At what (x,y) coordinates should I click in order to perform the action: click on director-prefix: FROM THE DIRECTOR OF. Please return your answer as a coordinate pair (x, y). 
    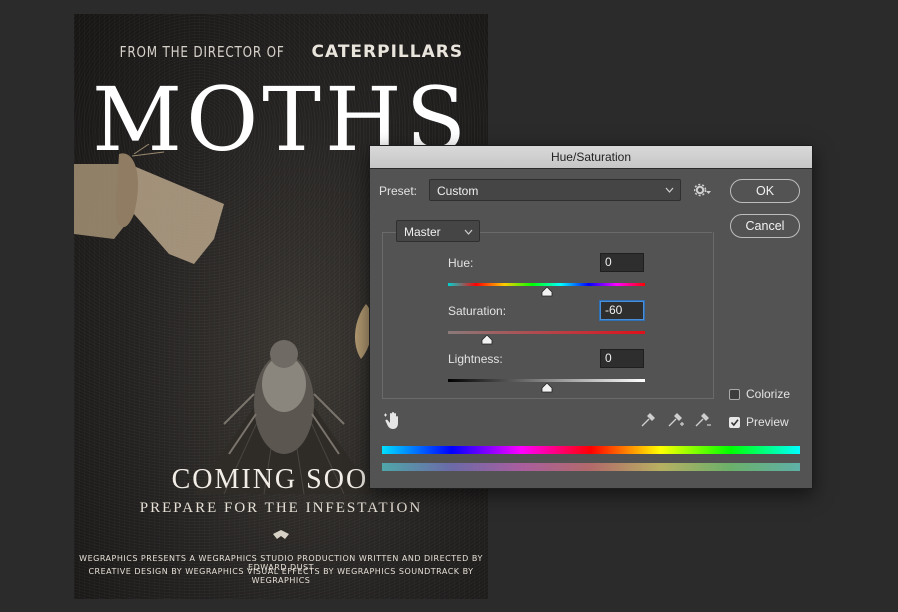
    Looking at the image, I should click on (202, 52).